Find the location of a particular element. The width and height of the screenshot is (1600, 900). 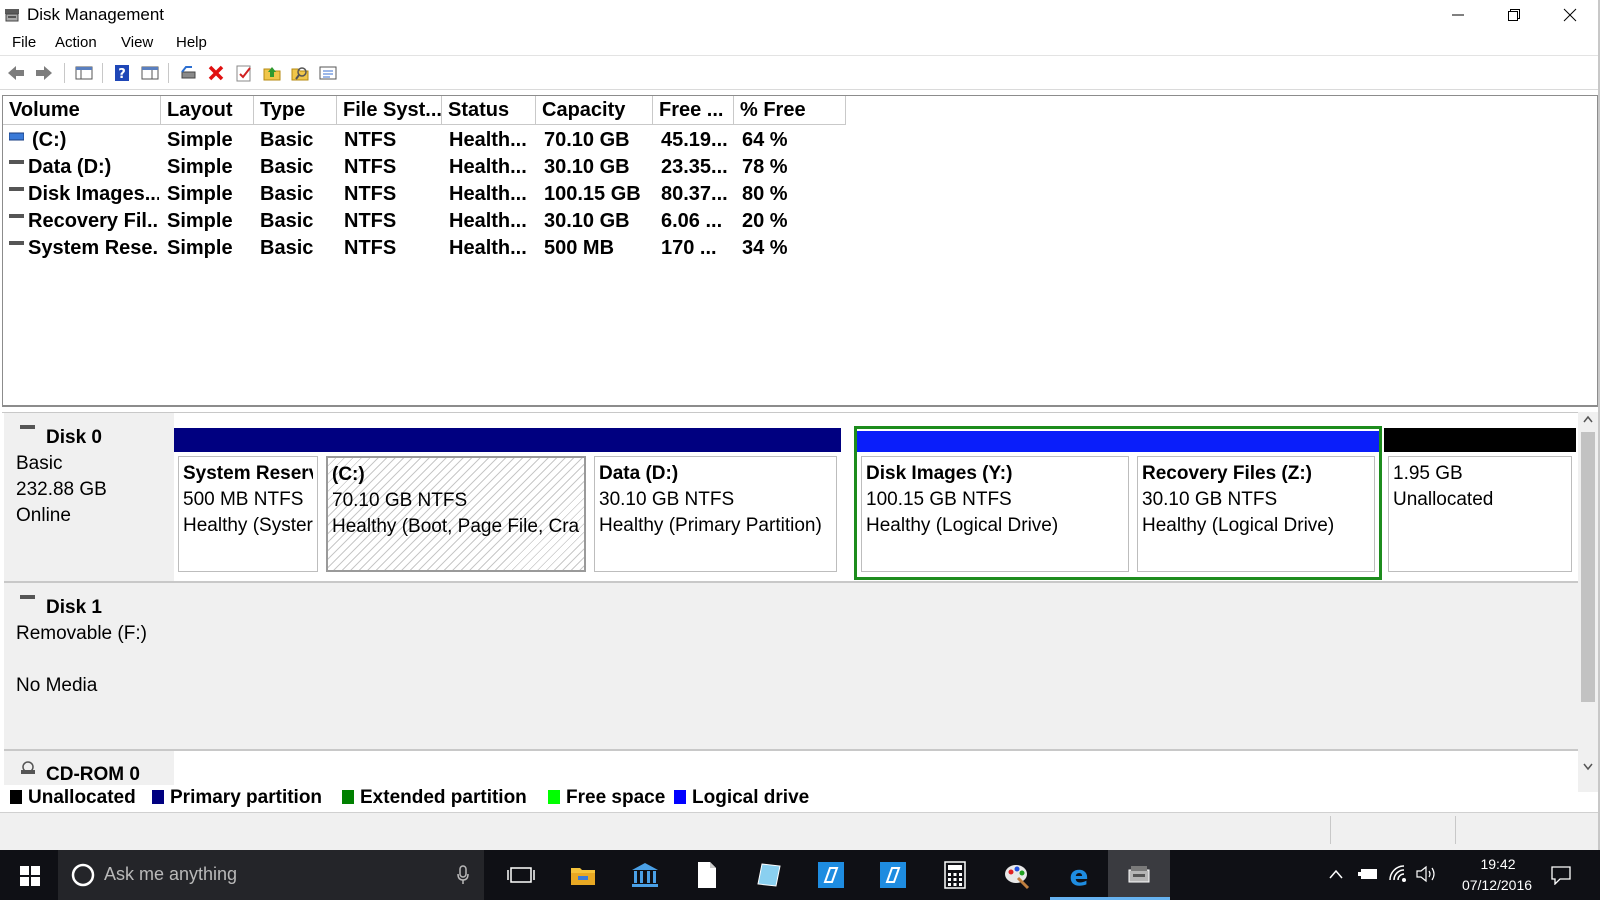

search-folder-icon is located at coordinates (300, 73).